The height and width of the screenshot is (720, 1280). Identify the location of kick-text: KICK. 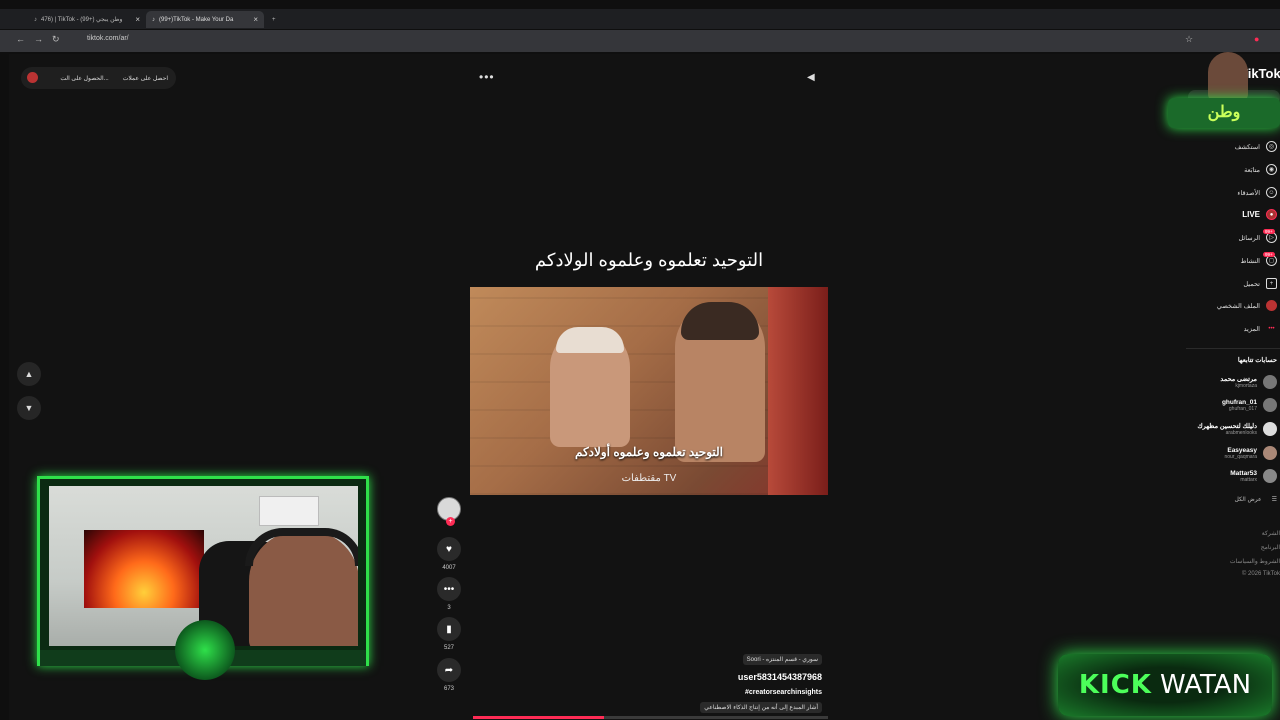
(1115, 685).